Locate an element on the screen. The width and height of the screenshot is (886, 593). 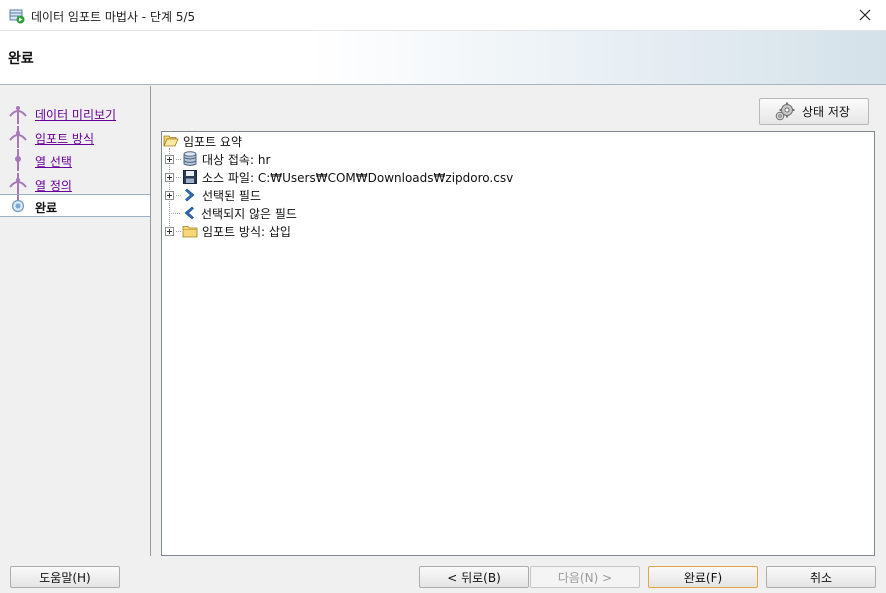
save-state-button: 상태 저장 is located at coordinates (814, 111).